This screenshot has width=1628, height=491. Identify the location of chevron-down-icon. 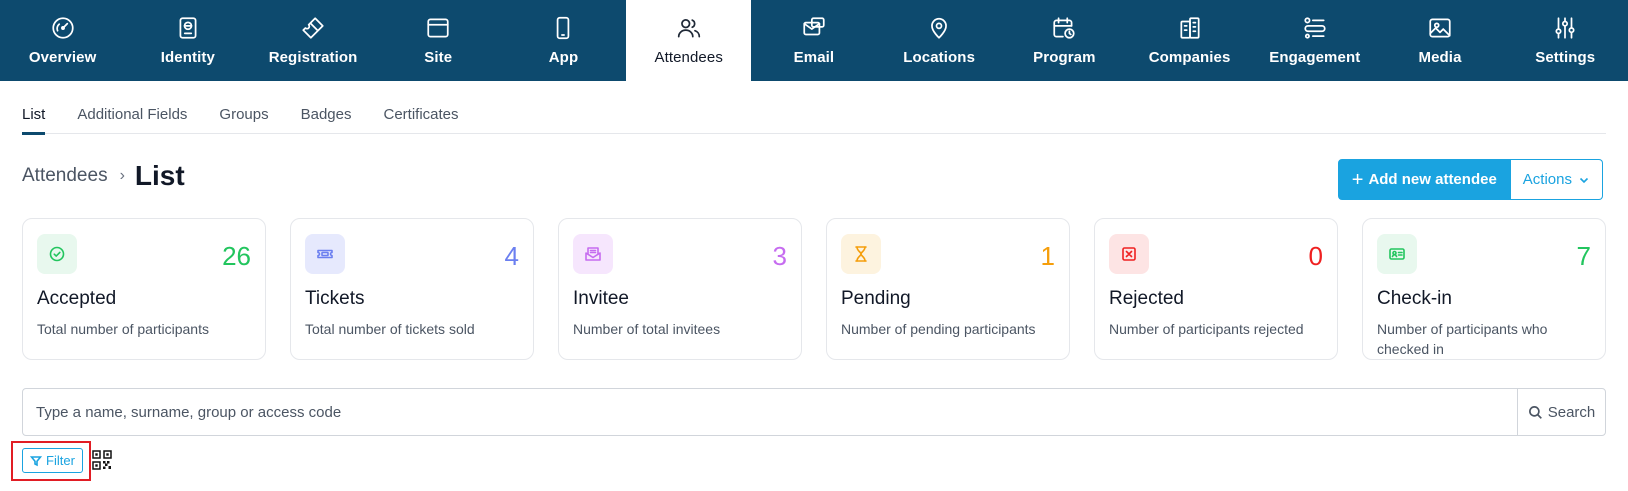
(1584, 180).